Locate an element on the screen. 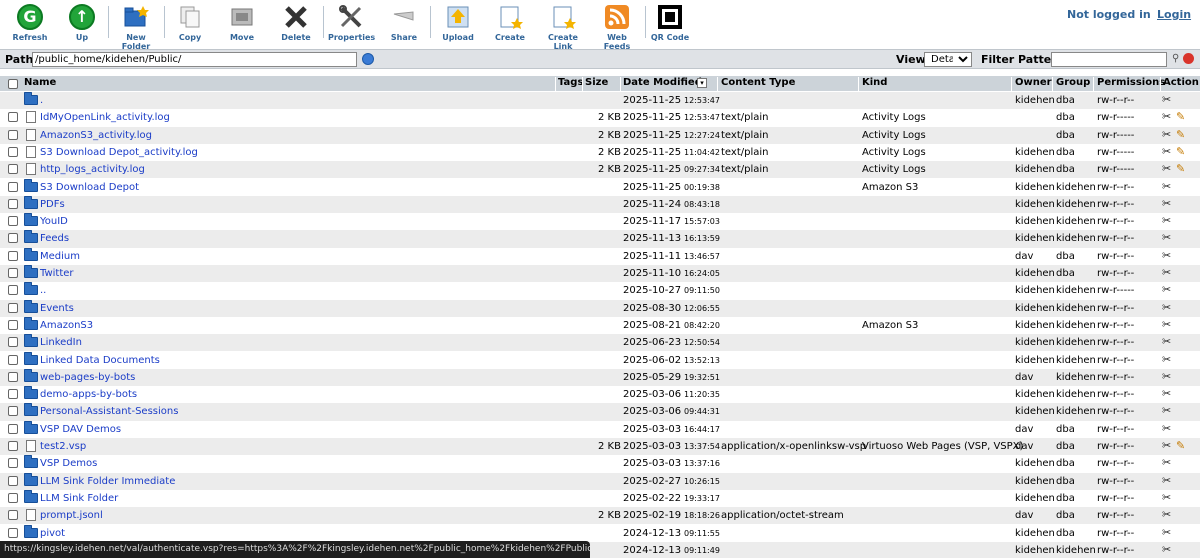 This screenshot has width=1200, height=558. item-name-link: pivot is located at coordinates (52, 533).